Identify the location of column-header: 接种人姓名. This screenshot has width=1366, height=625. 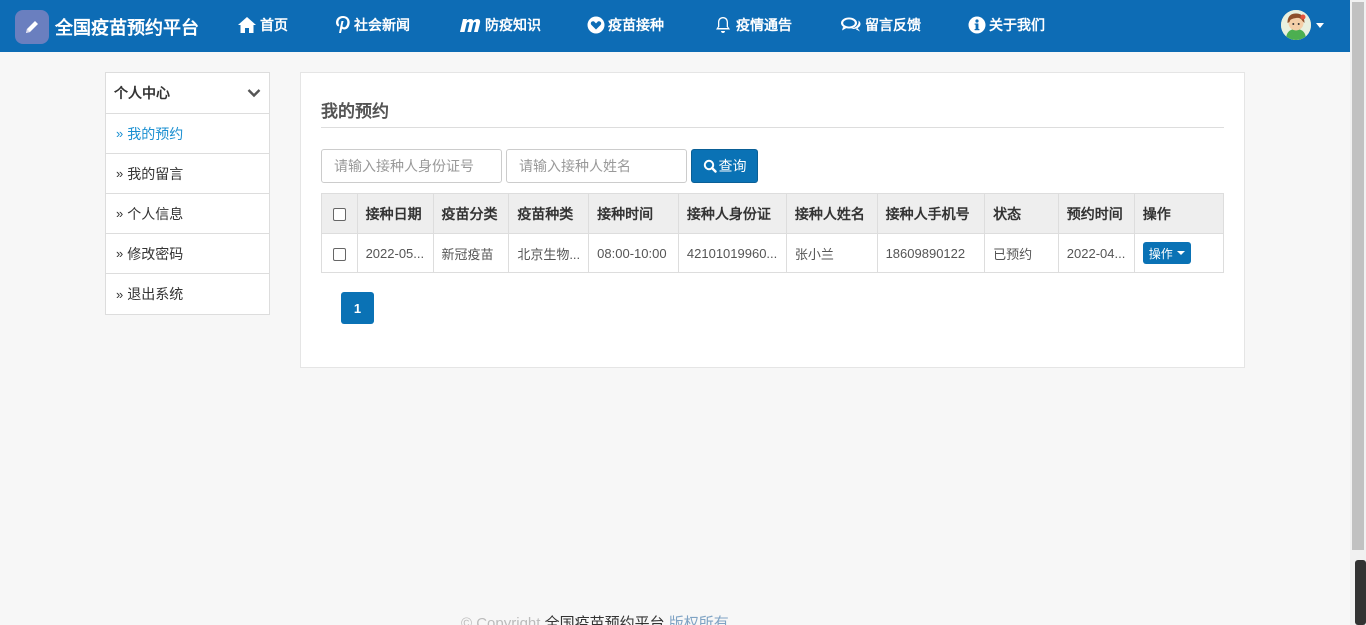
(831, 213).